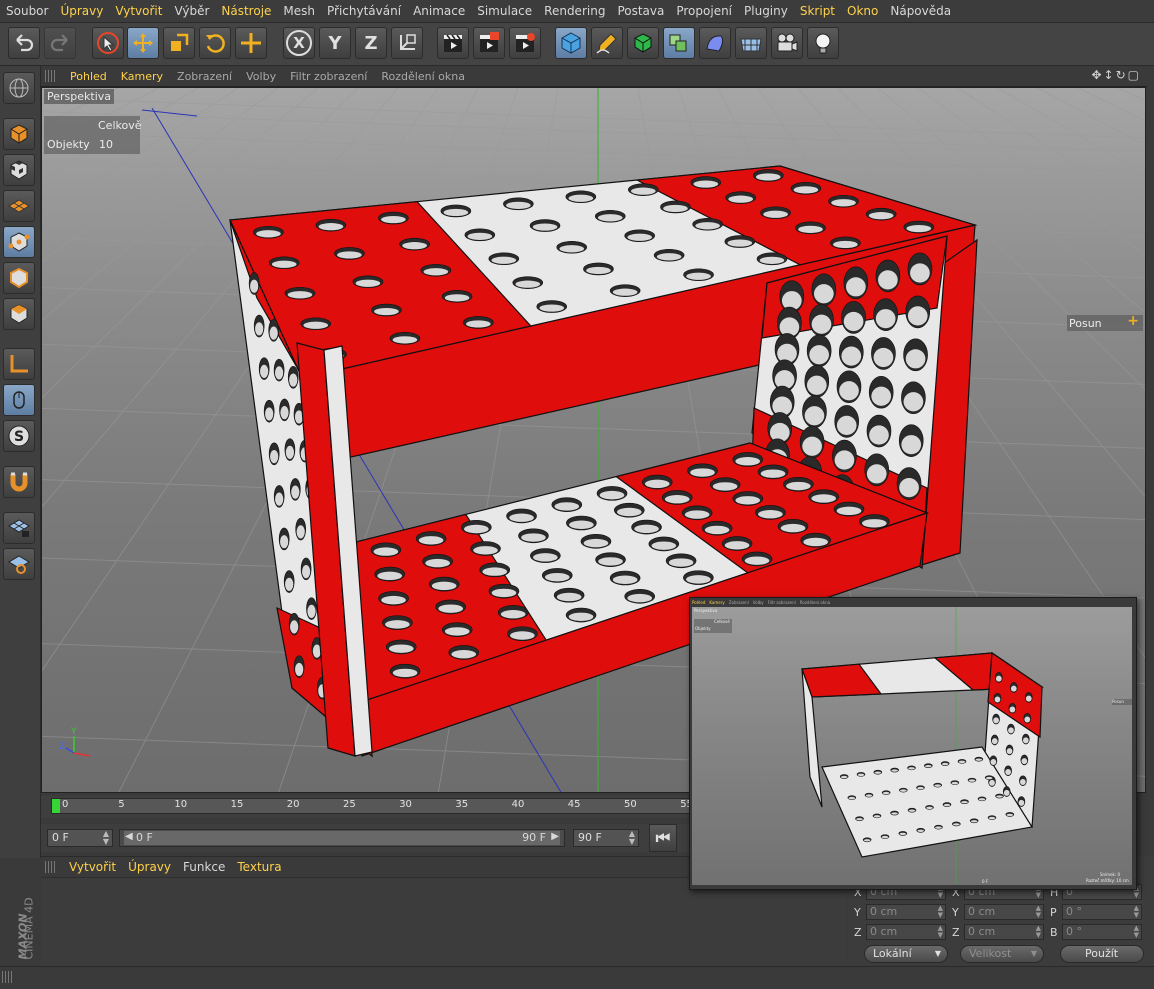 This screenshot has height=989, width=1154. I want to click on axis-x-button: X, so click(299, 43).